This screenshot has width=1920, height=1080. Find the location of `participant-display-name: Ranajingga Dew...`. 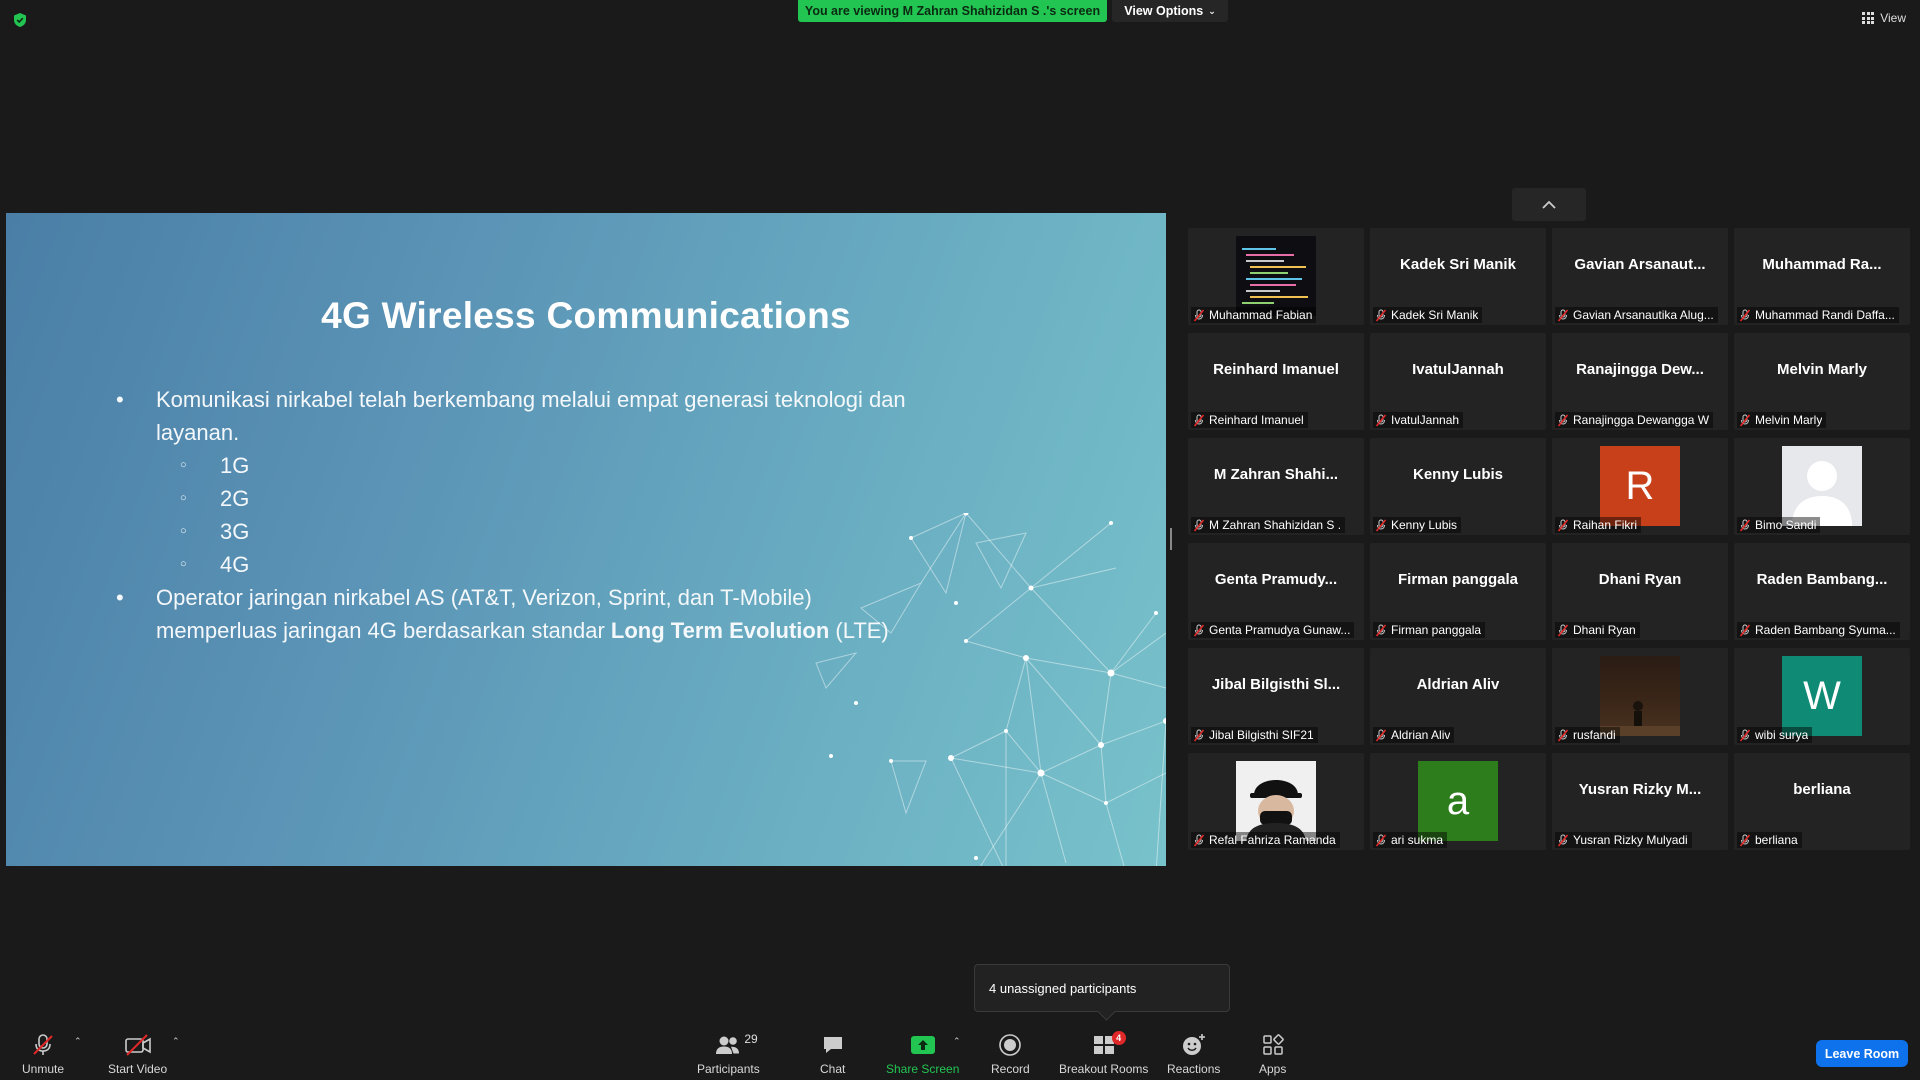

participant-display-name: Ranajingga Dew... is located at coordinates (1640, 369).